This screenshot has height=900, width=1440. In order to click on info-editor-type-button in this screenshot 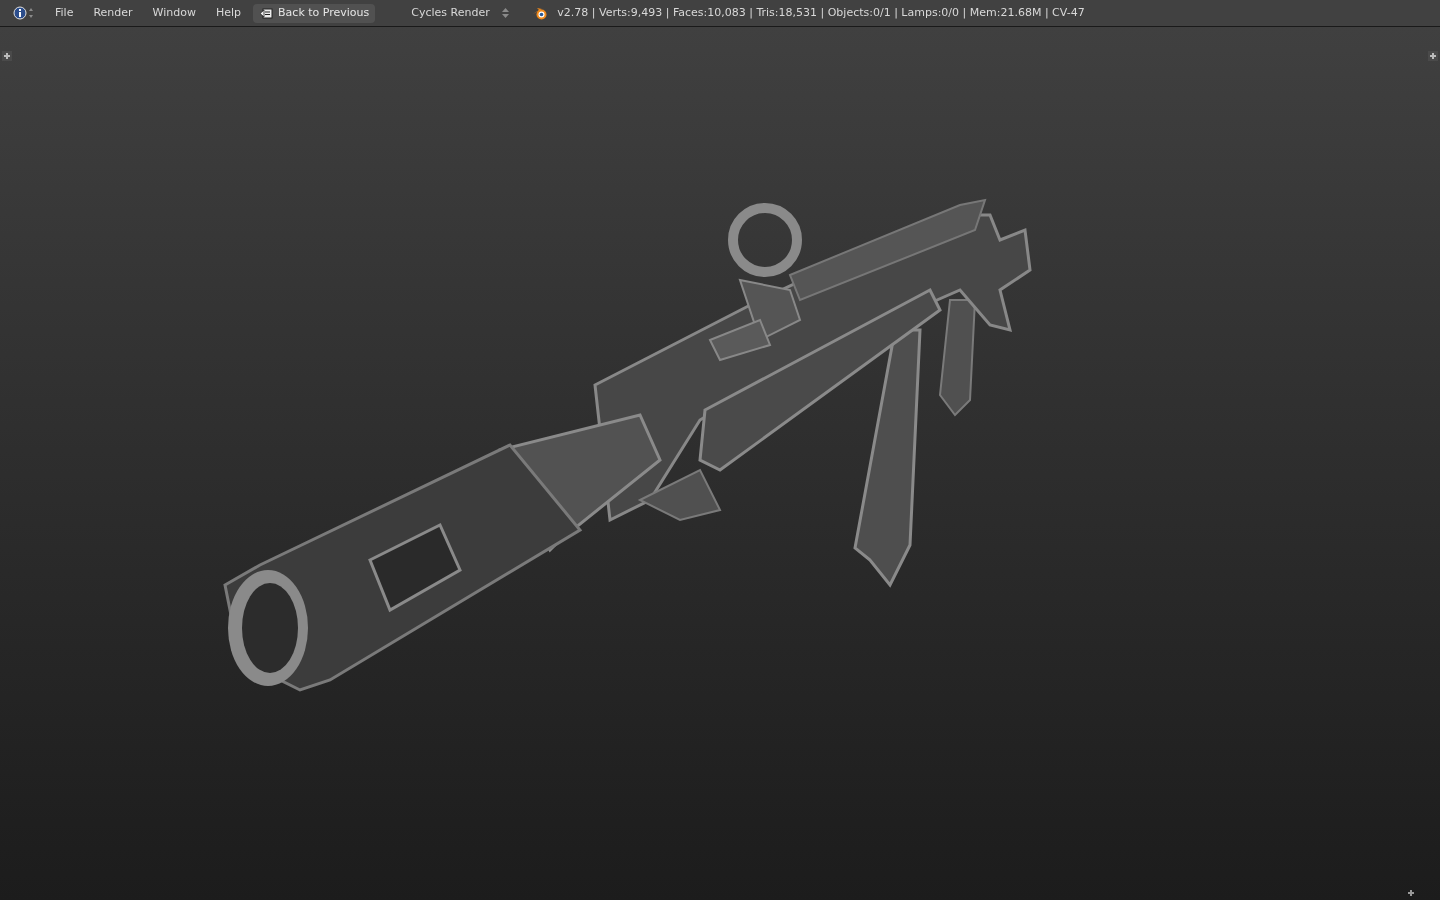, I will do `click(24, 13)`.